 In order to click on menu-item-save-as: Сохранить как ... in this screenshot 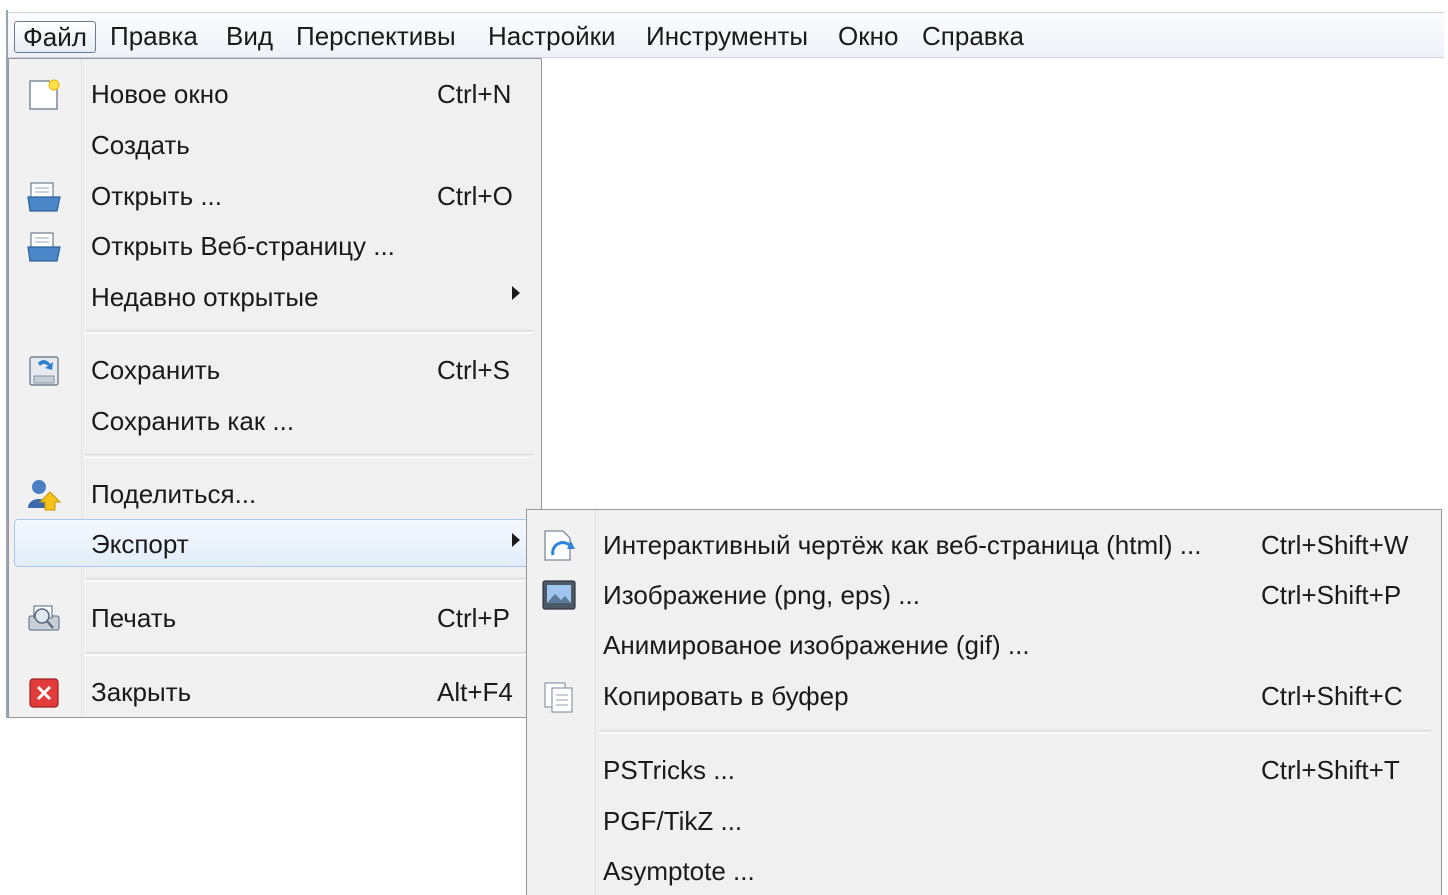, I will do `click(275, 420)`.